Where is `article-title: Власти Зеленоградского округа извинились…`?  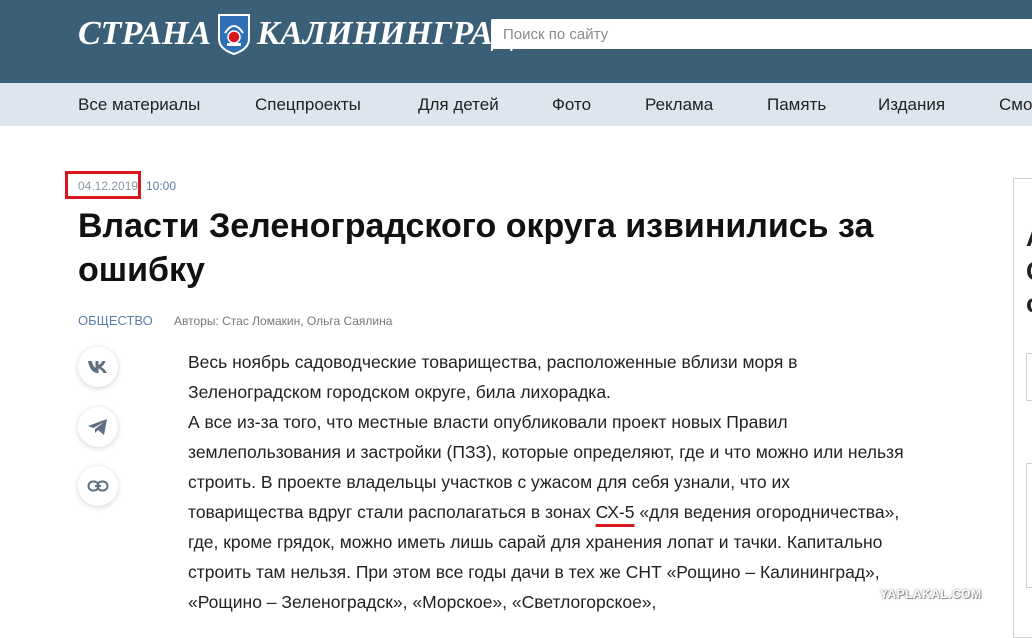 article-title: Власти Зеленоградского округа извинились… is located at coordinates (476, 248).